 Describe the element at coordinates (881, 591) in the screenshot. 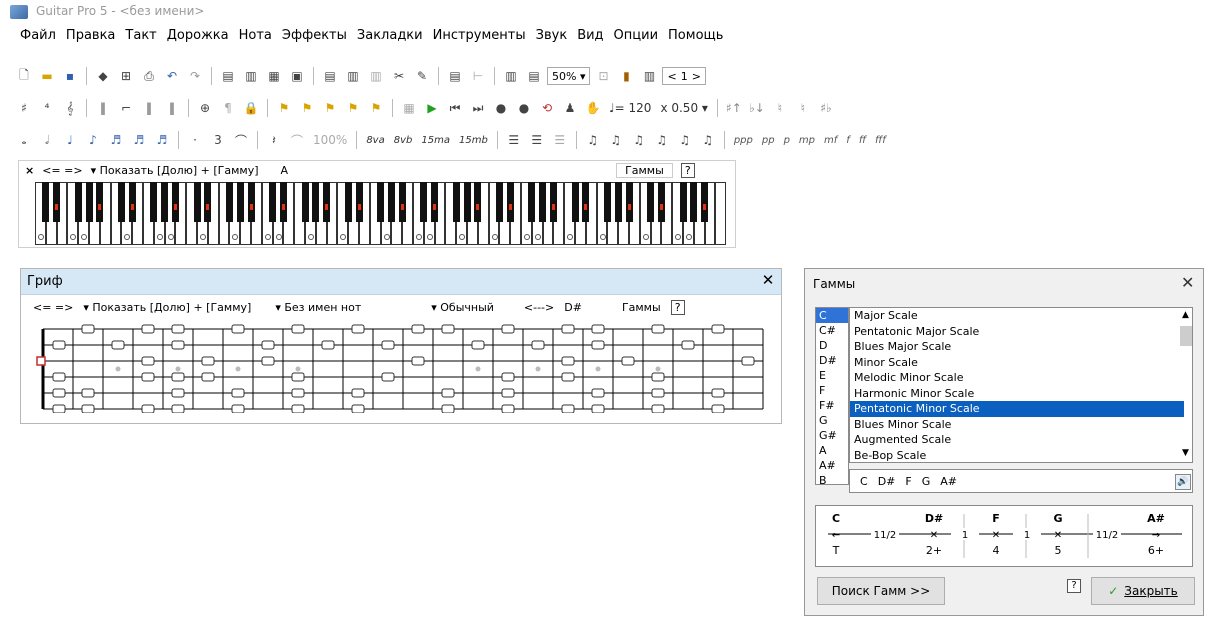

I see `find-scales-button: Поиск Гамм >>` at that location.